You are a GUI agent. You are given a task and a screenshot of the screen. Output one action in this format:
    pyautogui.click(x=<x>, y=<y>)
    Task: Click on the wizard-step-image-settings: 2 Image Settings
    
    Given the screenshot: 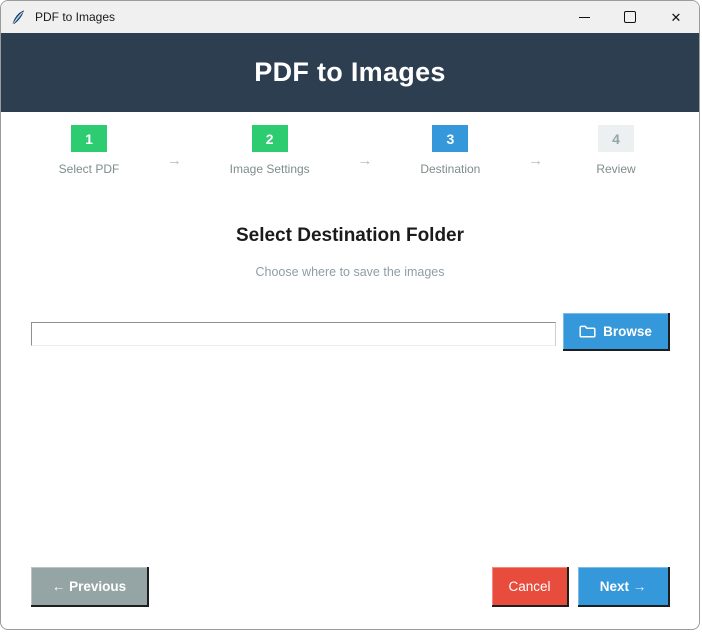 What is the action you would take?
    pyautogui.click(x=270, y=150)
    